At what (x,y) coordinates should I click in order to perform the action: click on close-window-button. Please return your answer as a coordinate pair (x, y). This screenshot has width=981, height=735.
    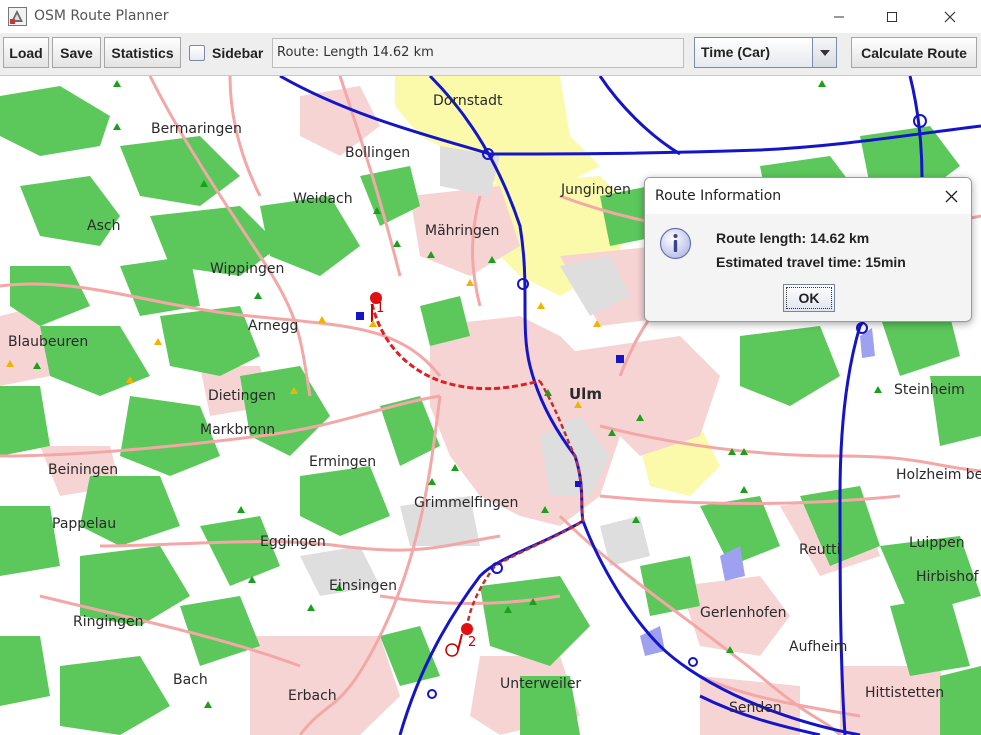
    Looking at the image, I should click on (950, 16).